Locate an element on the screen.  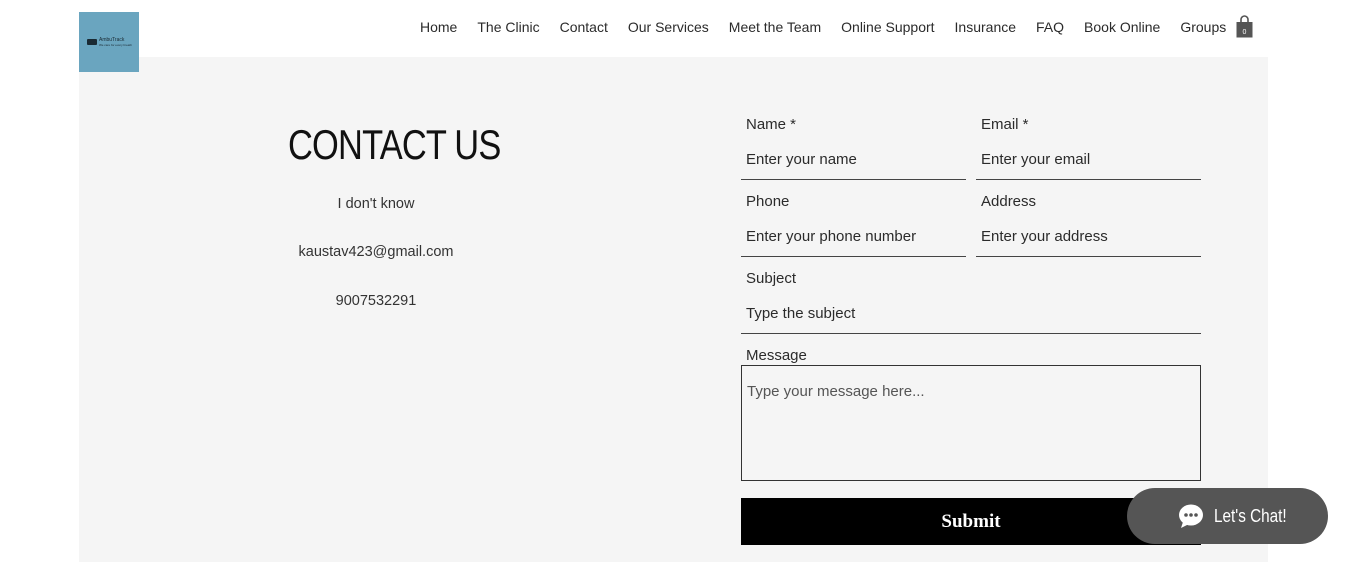
nav-the-clinic: The Clinic is located at coordinates (508, 27).